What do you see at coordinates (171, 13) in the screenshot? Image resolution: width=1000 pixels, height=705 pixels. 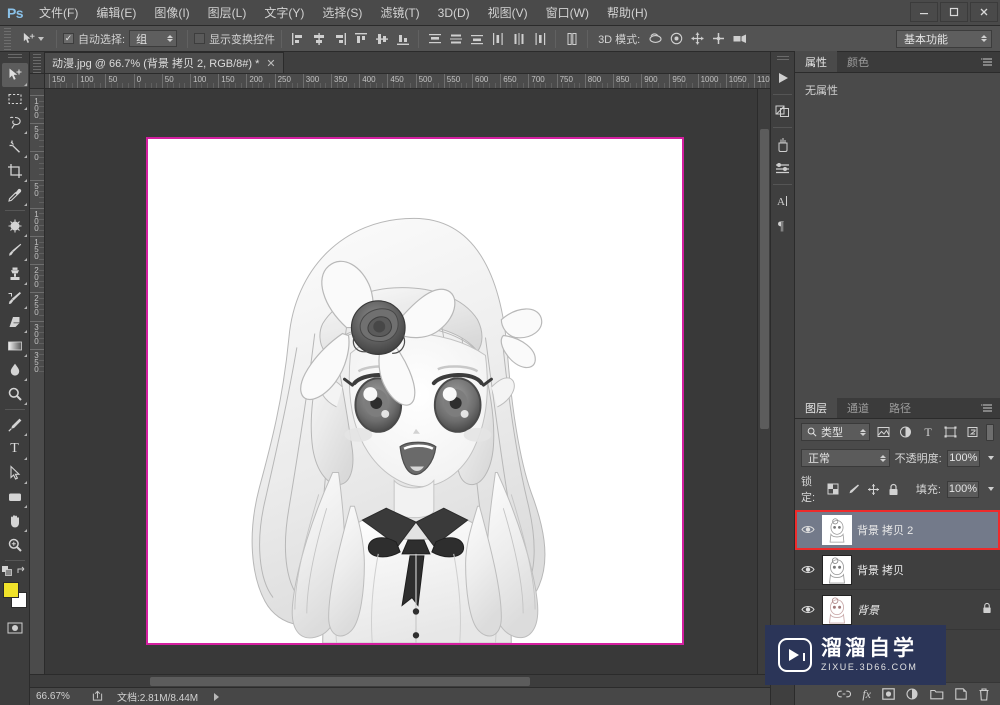 I see `menu-item-image: 图像(I)` at bounding box center [171, 13].